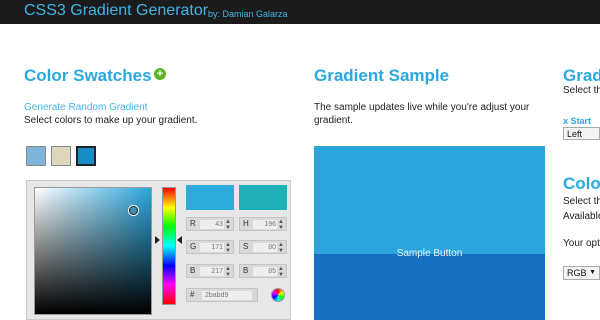 This screenshot has height=320, width=600. I want to click on available-text: Available, so click(581, 216).